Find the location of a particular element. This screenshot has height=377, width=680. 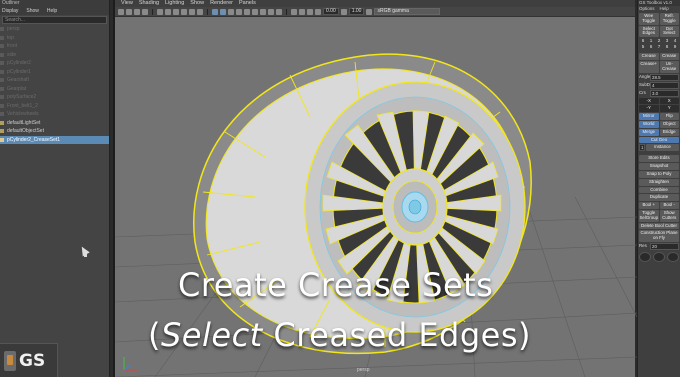

x-button: X is located at coordinates (669, 101).